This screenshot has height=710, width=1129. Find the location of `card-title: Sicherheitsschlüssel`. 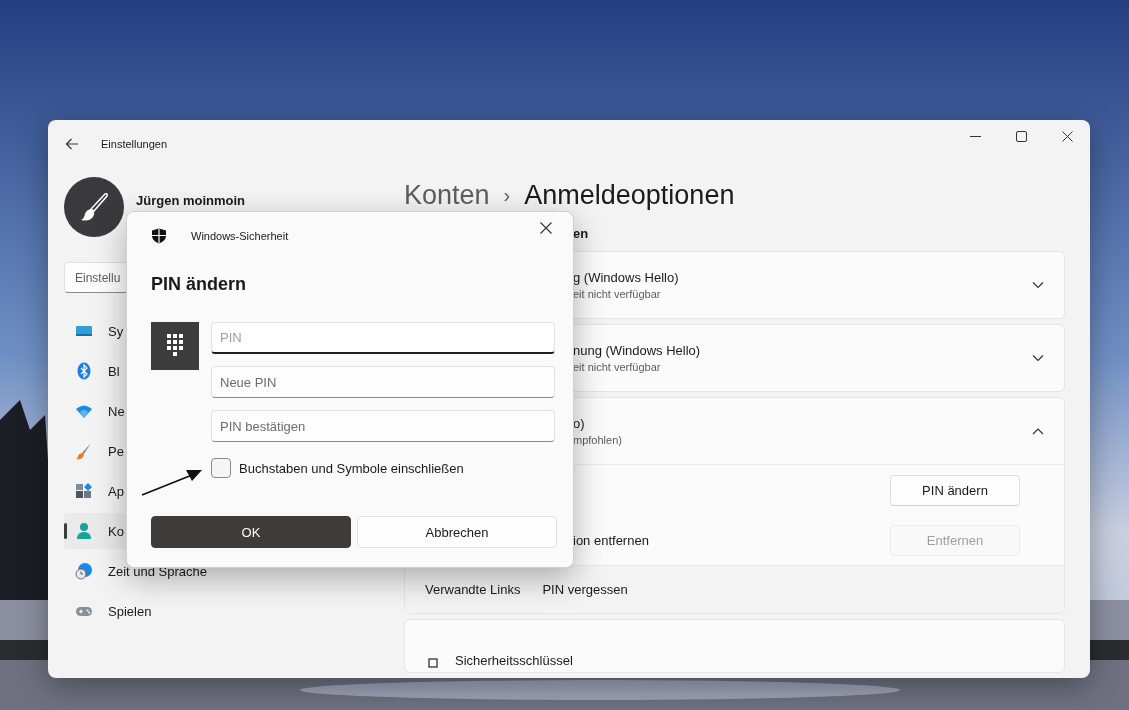

card-title: Sicherheitsschlüssel is located at coordinates (514, 660).